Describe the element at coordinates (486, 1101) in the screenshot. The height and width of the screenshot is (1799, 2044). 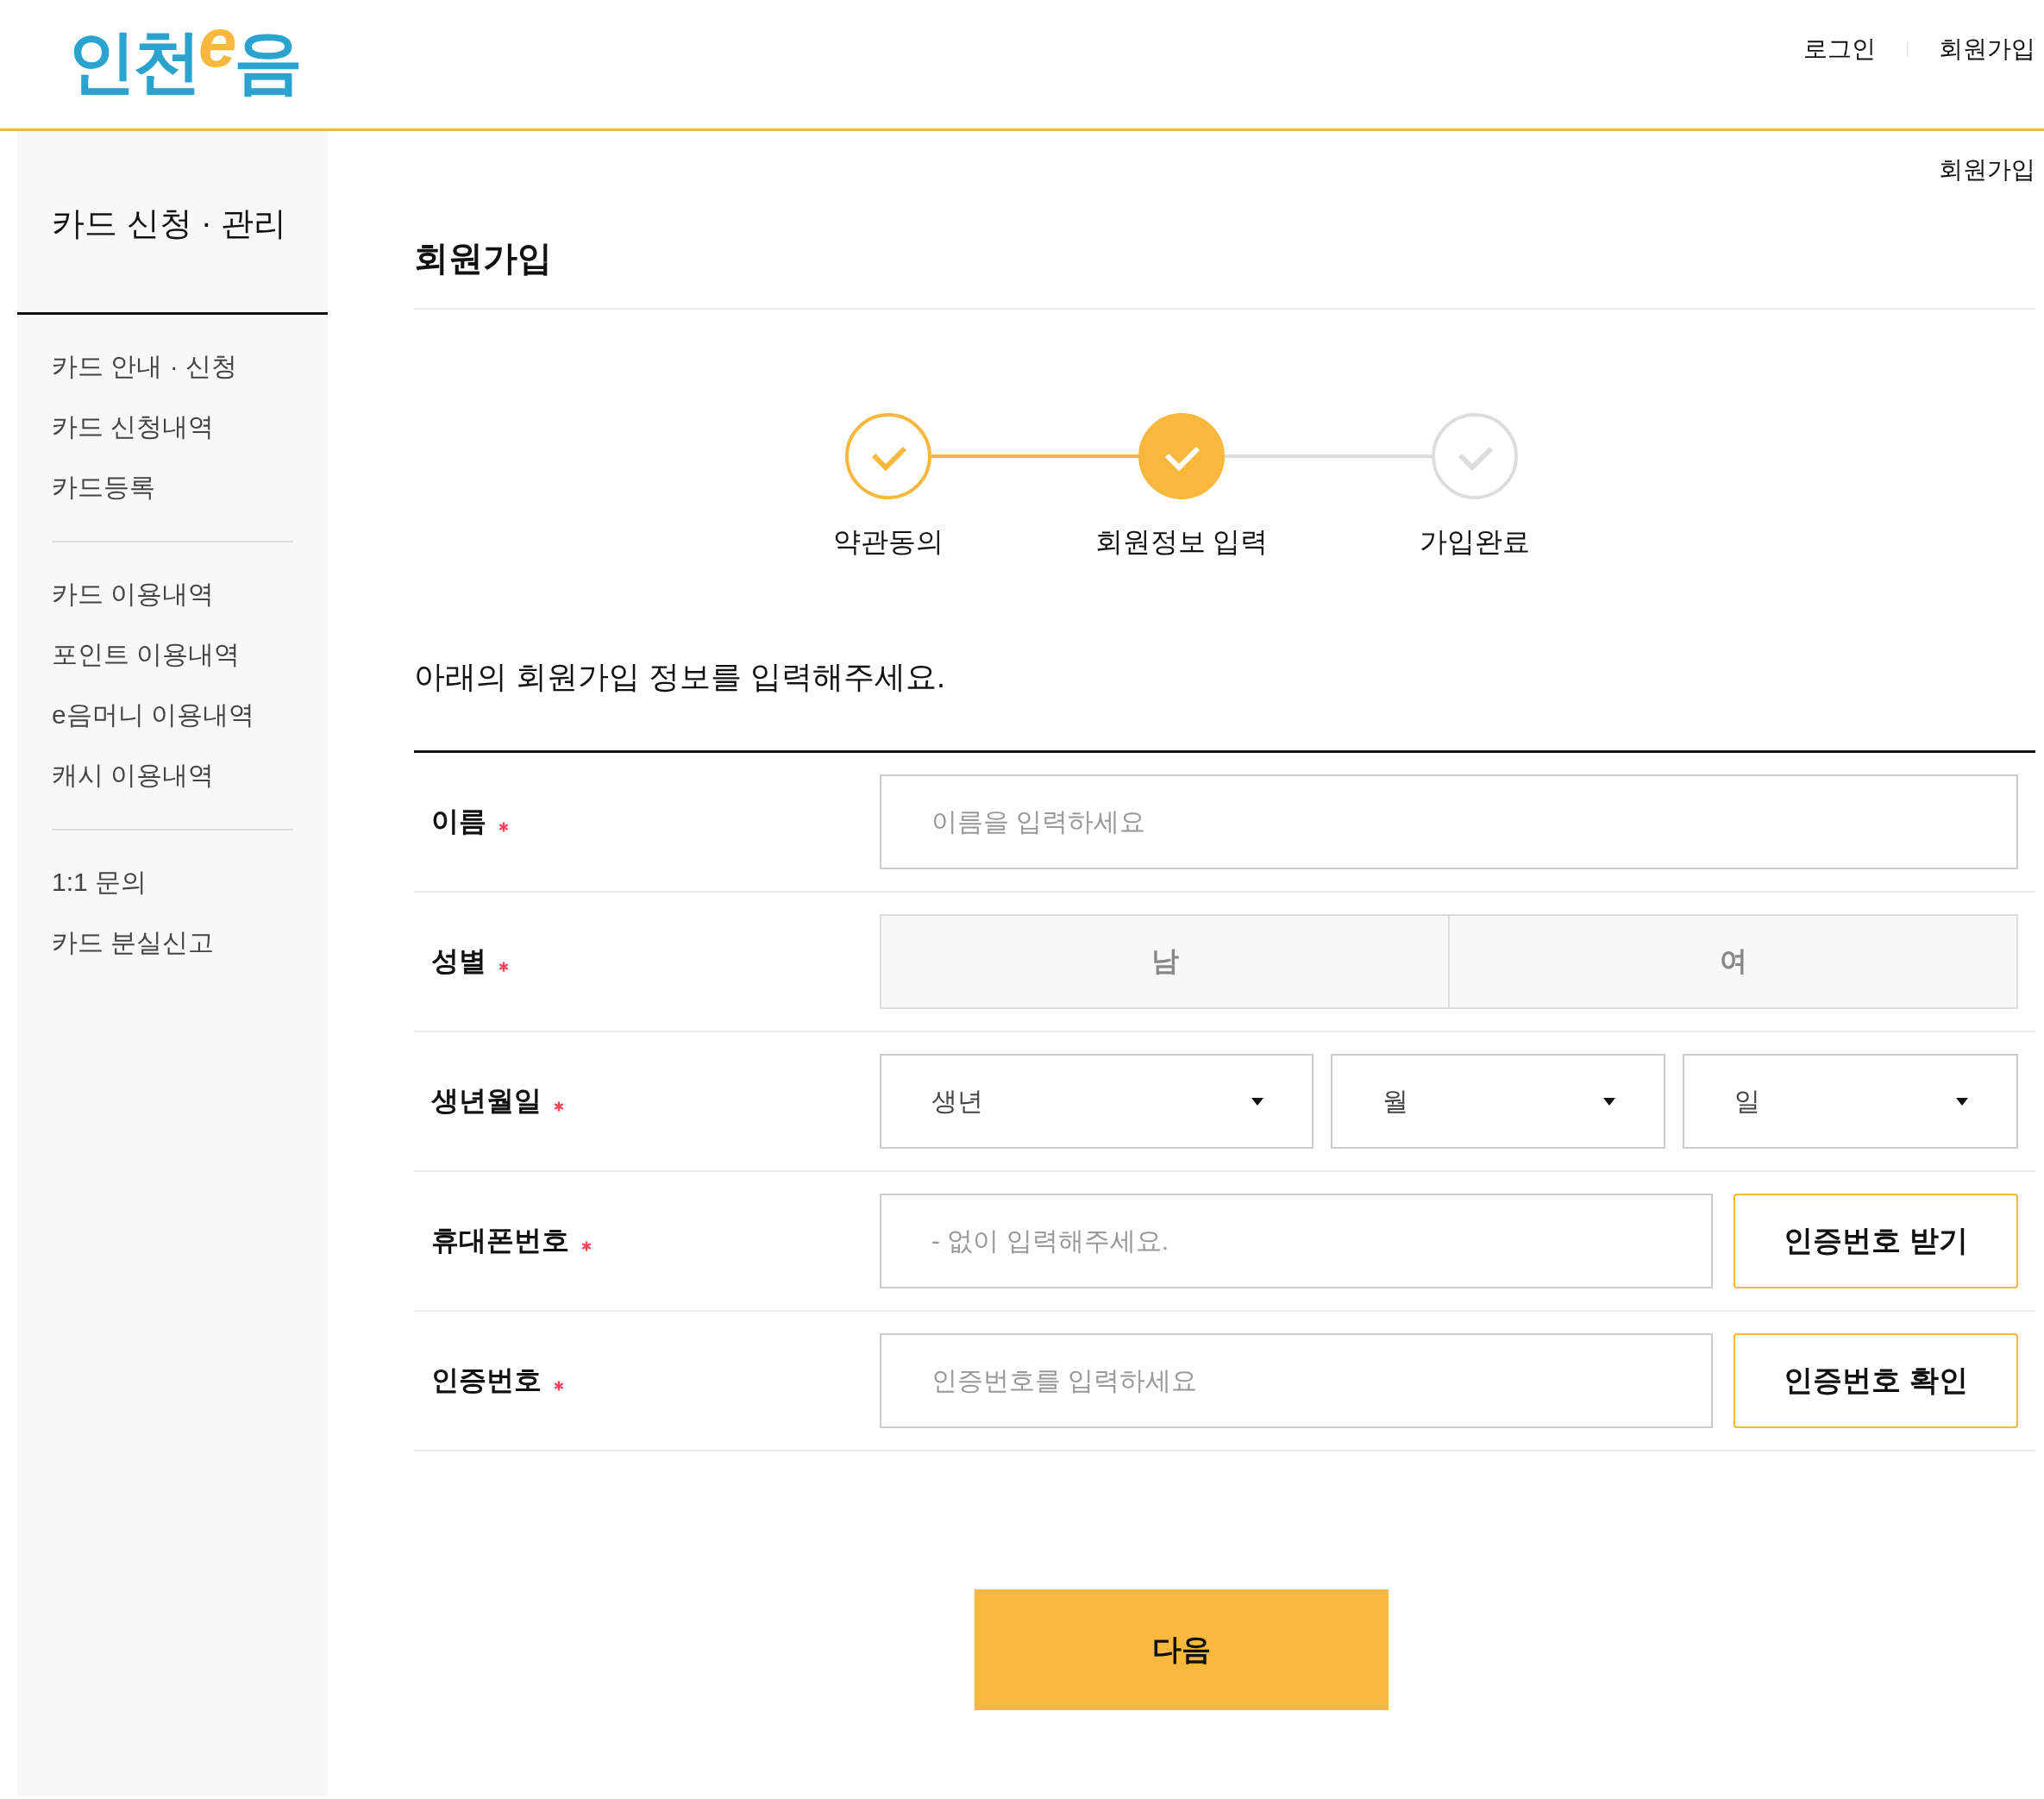
I see `field-label: 생년월일` at that location.